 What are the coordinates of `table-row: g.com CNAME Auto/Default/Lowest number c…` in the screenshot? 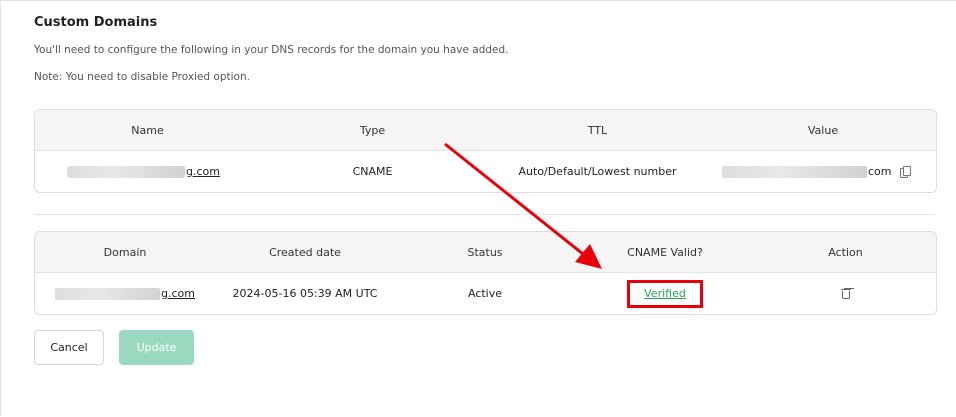 It's located at (485, 171).